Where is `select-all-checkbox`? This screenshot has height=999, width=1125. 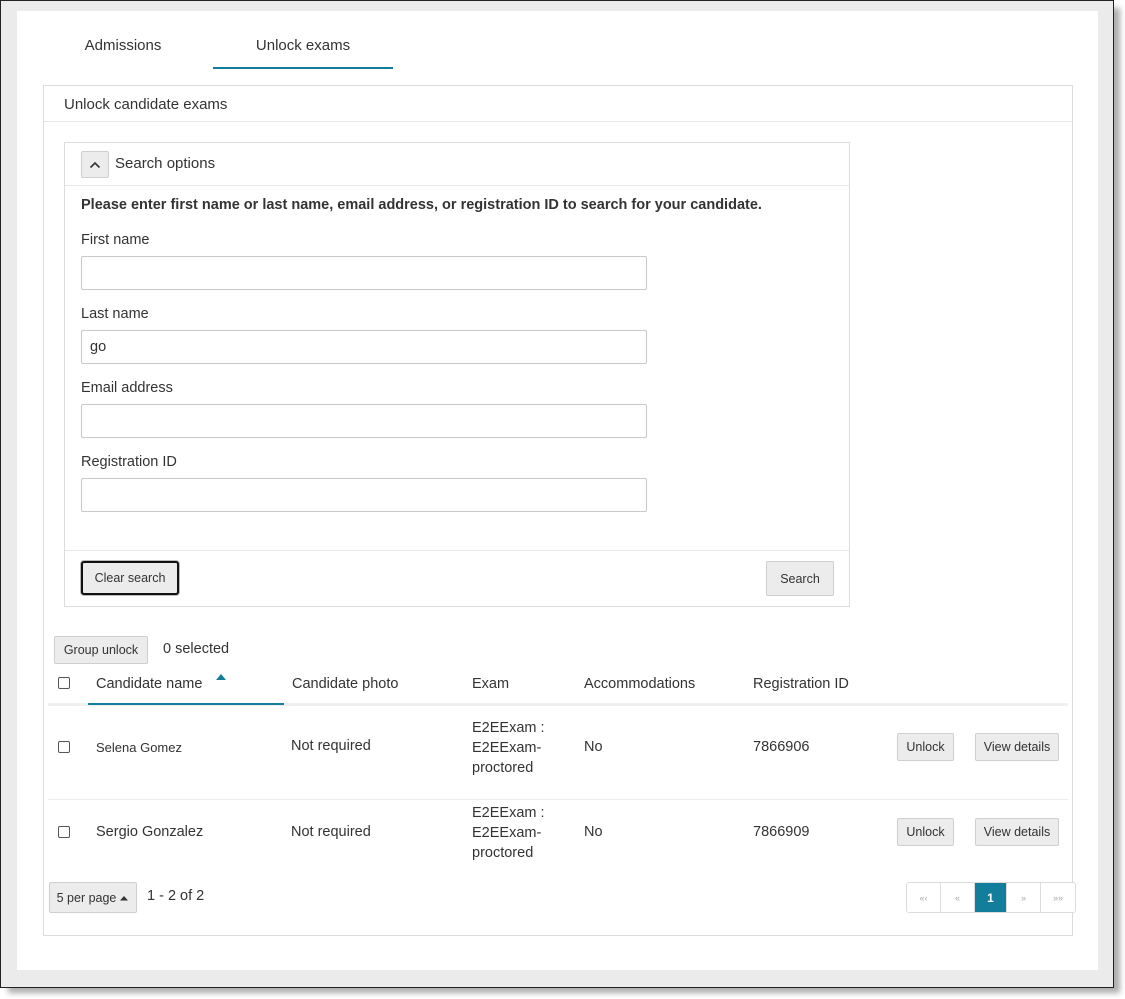
select-all-checkbox is located at coordinates (64, 683).